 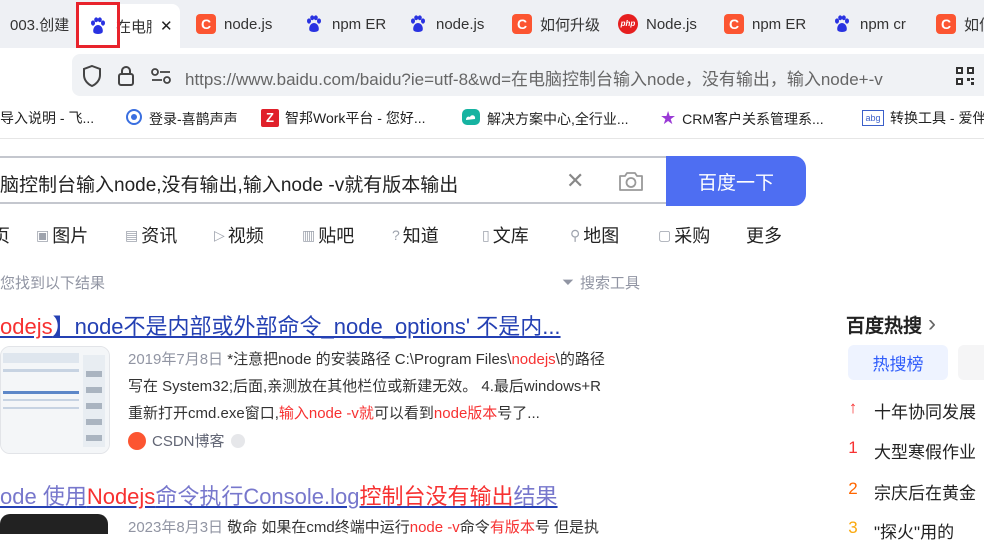 What do you see at coordinates (580, 359) in the screenshot?
I see `snippet-text: \的路径` at bounding box center [580, 359].